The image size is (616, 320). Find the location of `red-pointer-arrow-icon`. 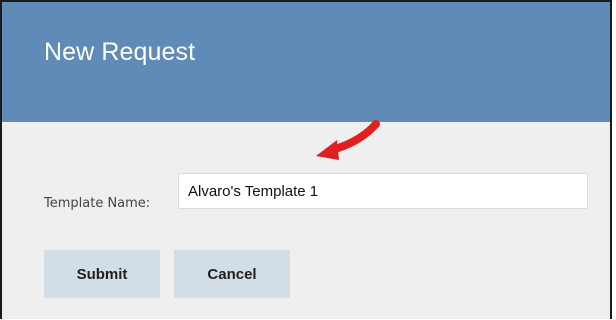

red-pointer-arrow-icon is located at coordinates (348, 140).